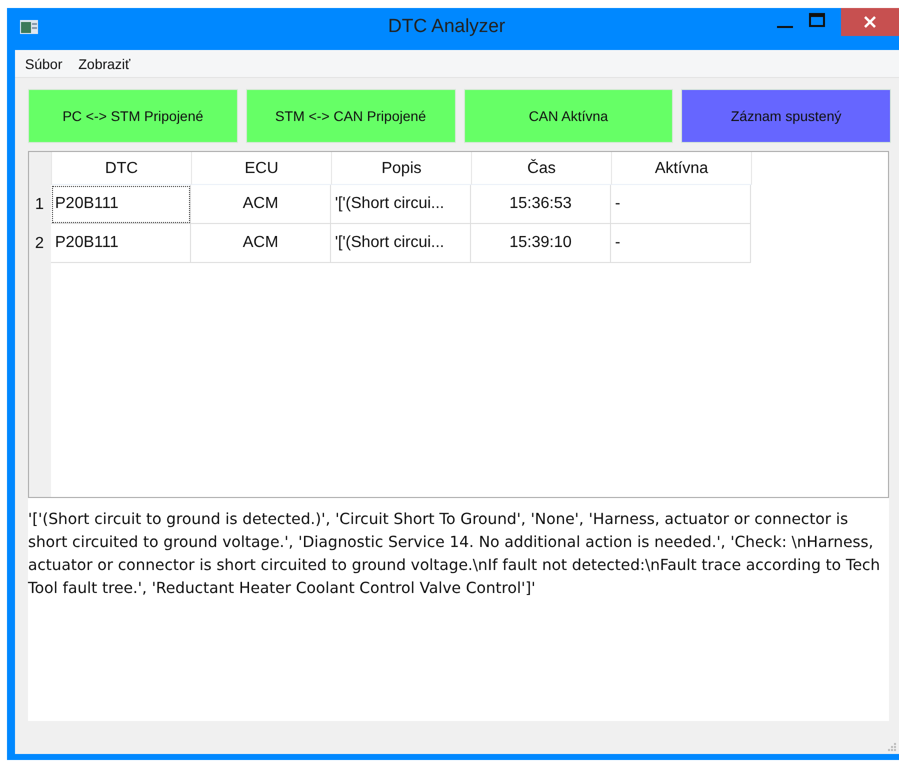 This screenshot has height=762, width=899. I want to click on status-button: Záznam spustený, so click(786, 116).